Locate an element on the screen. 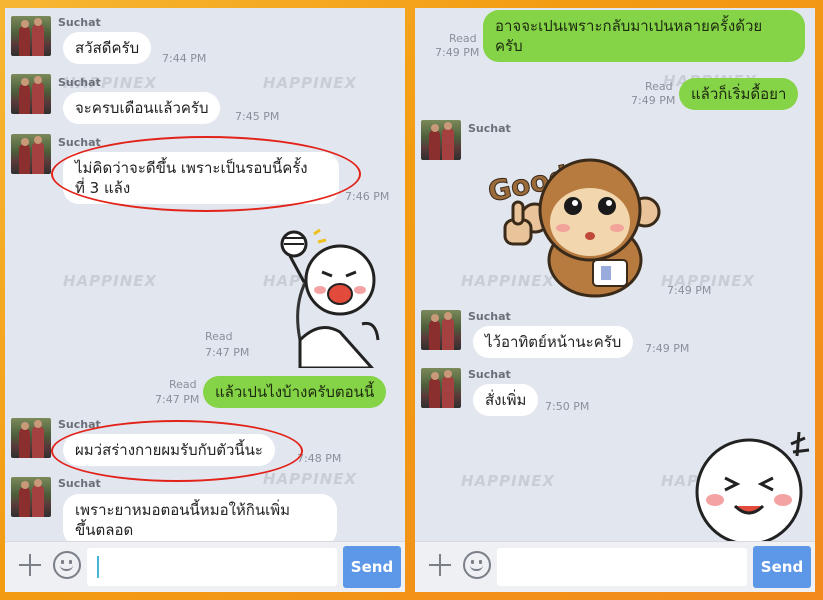 The width and height of the screenshot is (823, 600). outgoing-message-bubble: อาจจะเปนเพราะกลับมาเปนหลายครั้งด้วย ครับ is located at coordinates (644, 36).